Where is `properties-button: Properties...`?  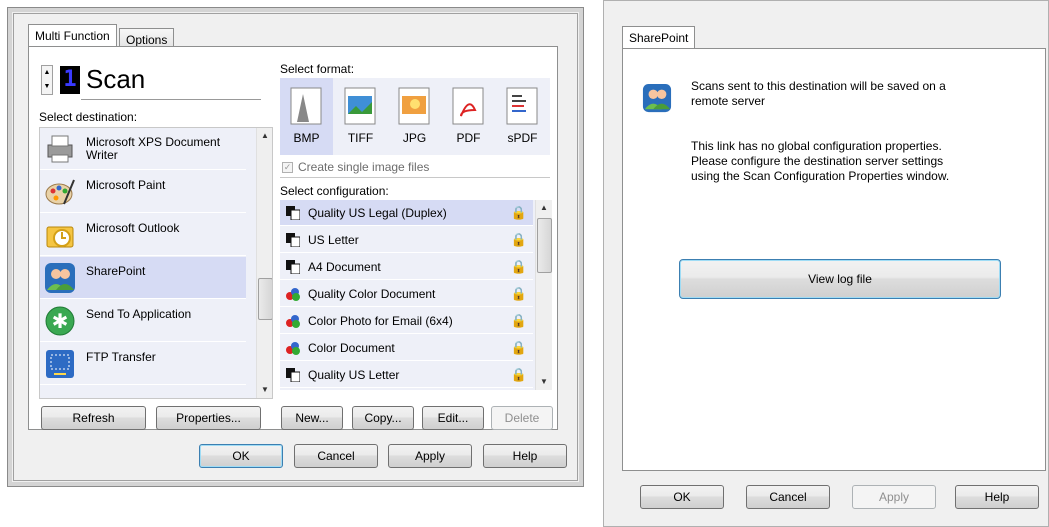 properties-button: Properties... is located at coordinates (208, 418).